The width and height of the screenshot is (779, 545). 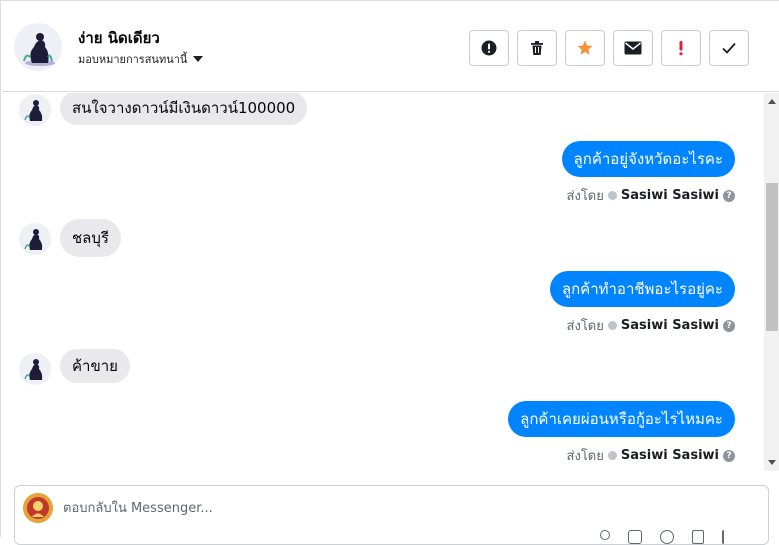 What do you see at coordinates (38, 508) in the screenshot?
I see `page-avatar` at bounding box center [38, 508].